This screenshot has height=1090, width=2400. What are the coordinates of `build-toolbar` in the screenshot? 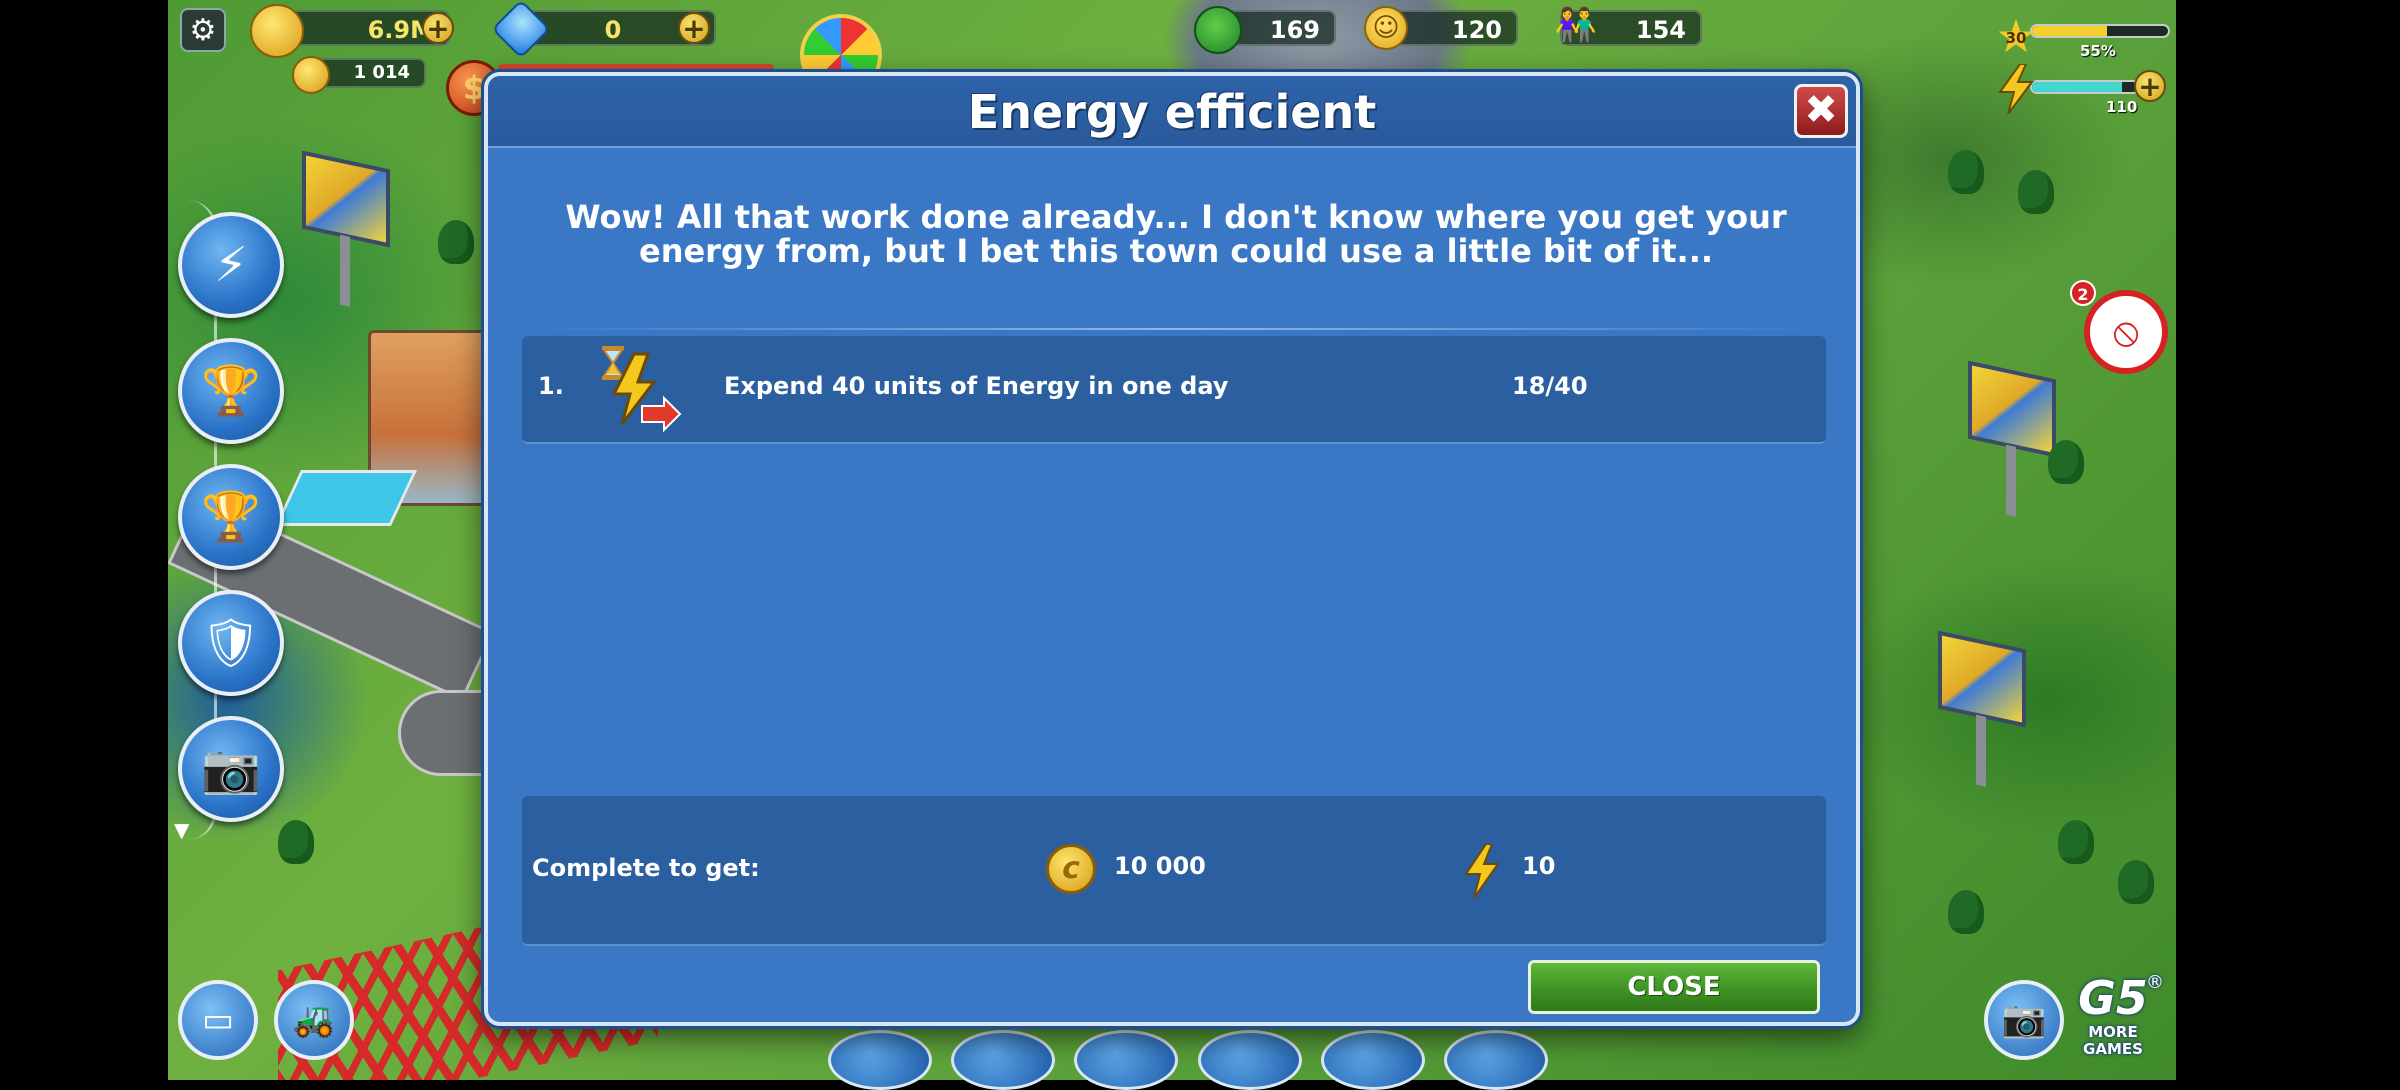 It's located at (1188, 1060).